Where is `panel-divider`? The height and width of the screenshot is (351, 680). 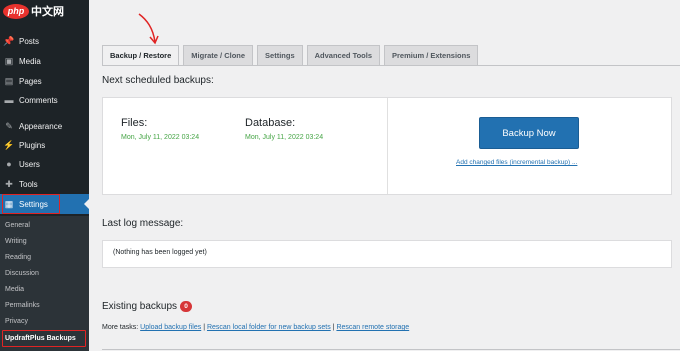 panel-divider is located at coordinates (387, 146).